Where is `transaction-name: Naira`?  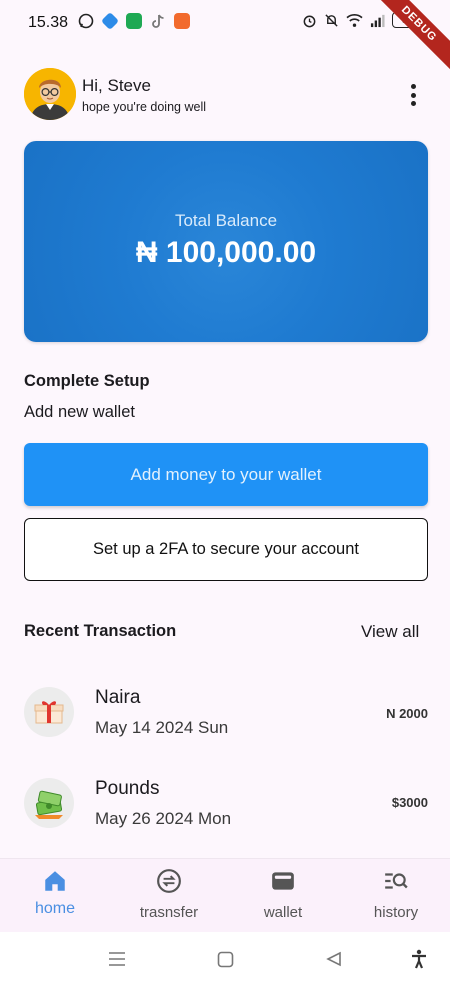
transaction-name: Naira is located at coordinates (118, 697).